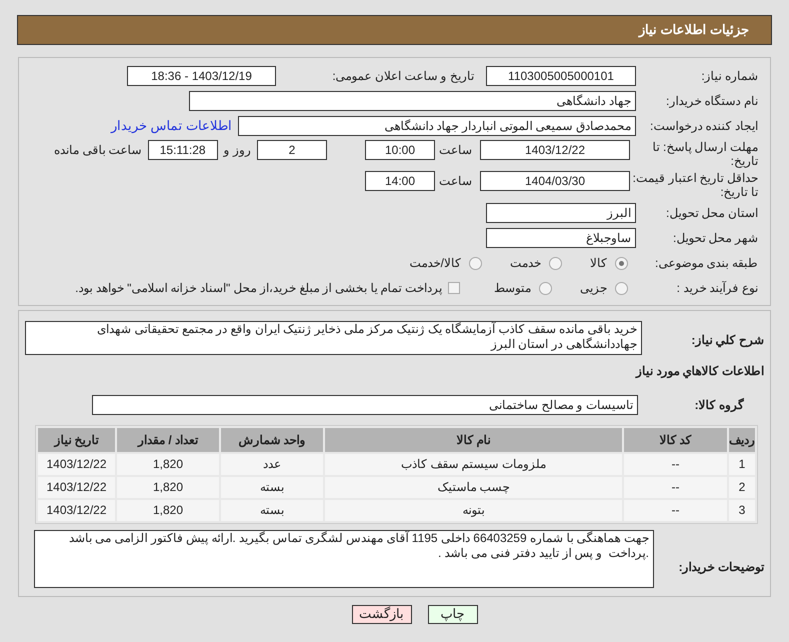  What do you see at coordinates (727, 340) in the screenshot?
I see `field-label: شرح کلي نياز:` at bounding box center [727, 340].